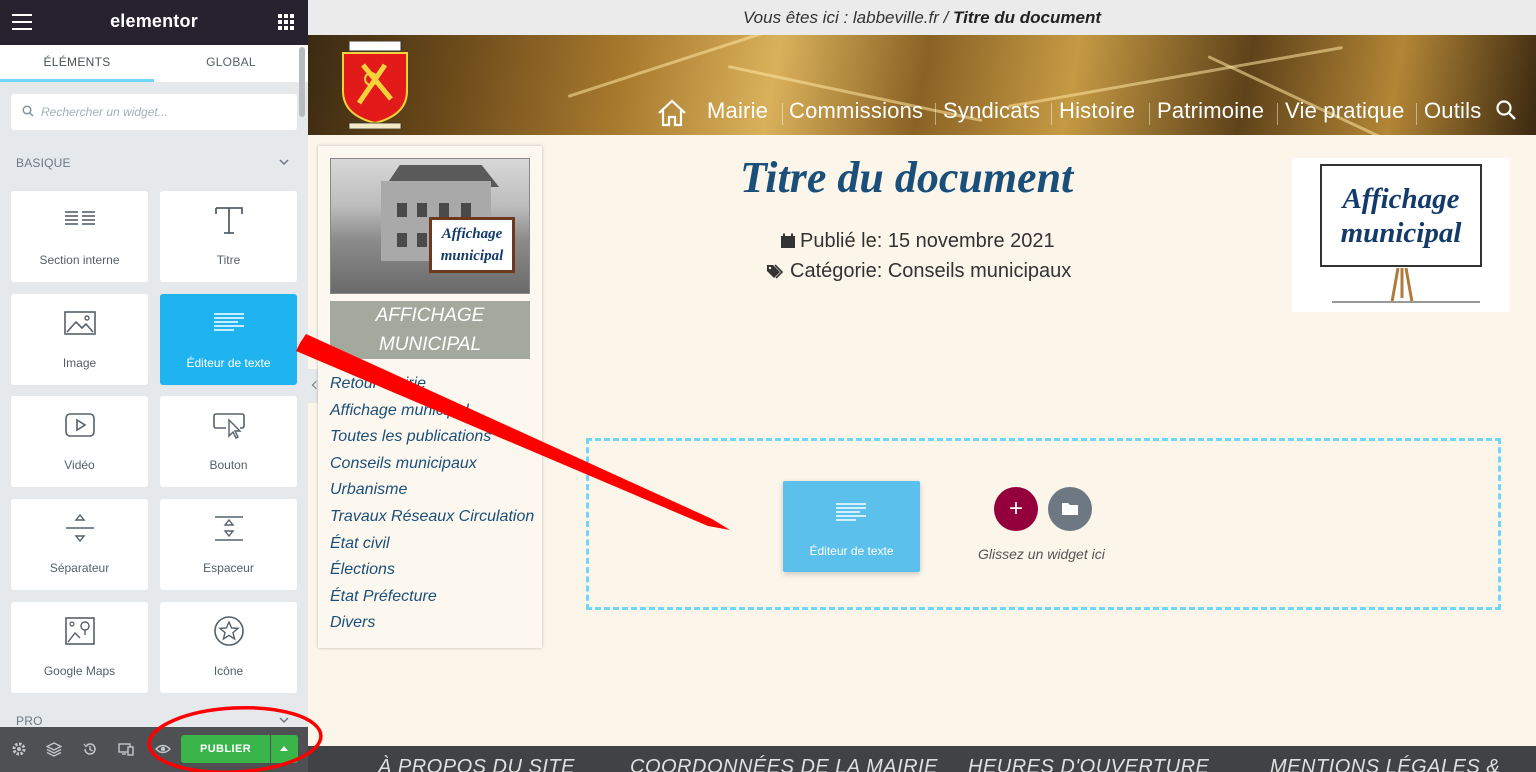 The image size is (1536, 772). What do you see at coordinates (784, 764) in the screenshot?
I see `footer-link-contact: COORDONNÉES DE LA MAIRIE` at bounding box center [784, 764].